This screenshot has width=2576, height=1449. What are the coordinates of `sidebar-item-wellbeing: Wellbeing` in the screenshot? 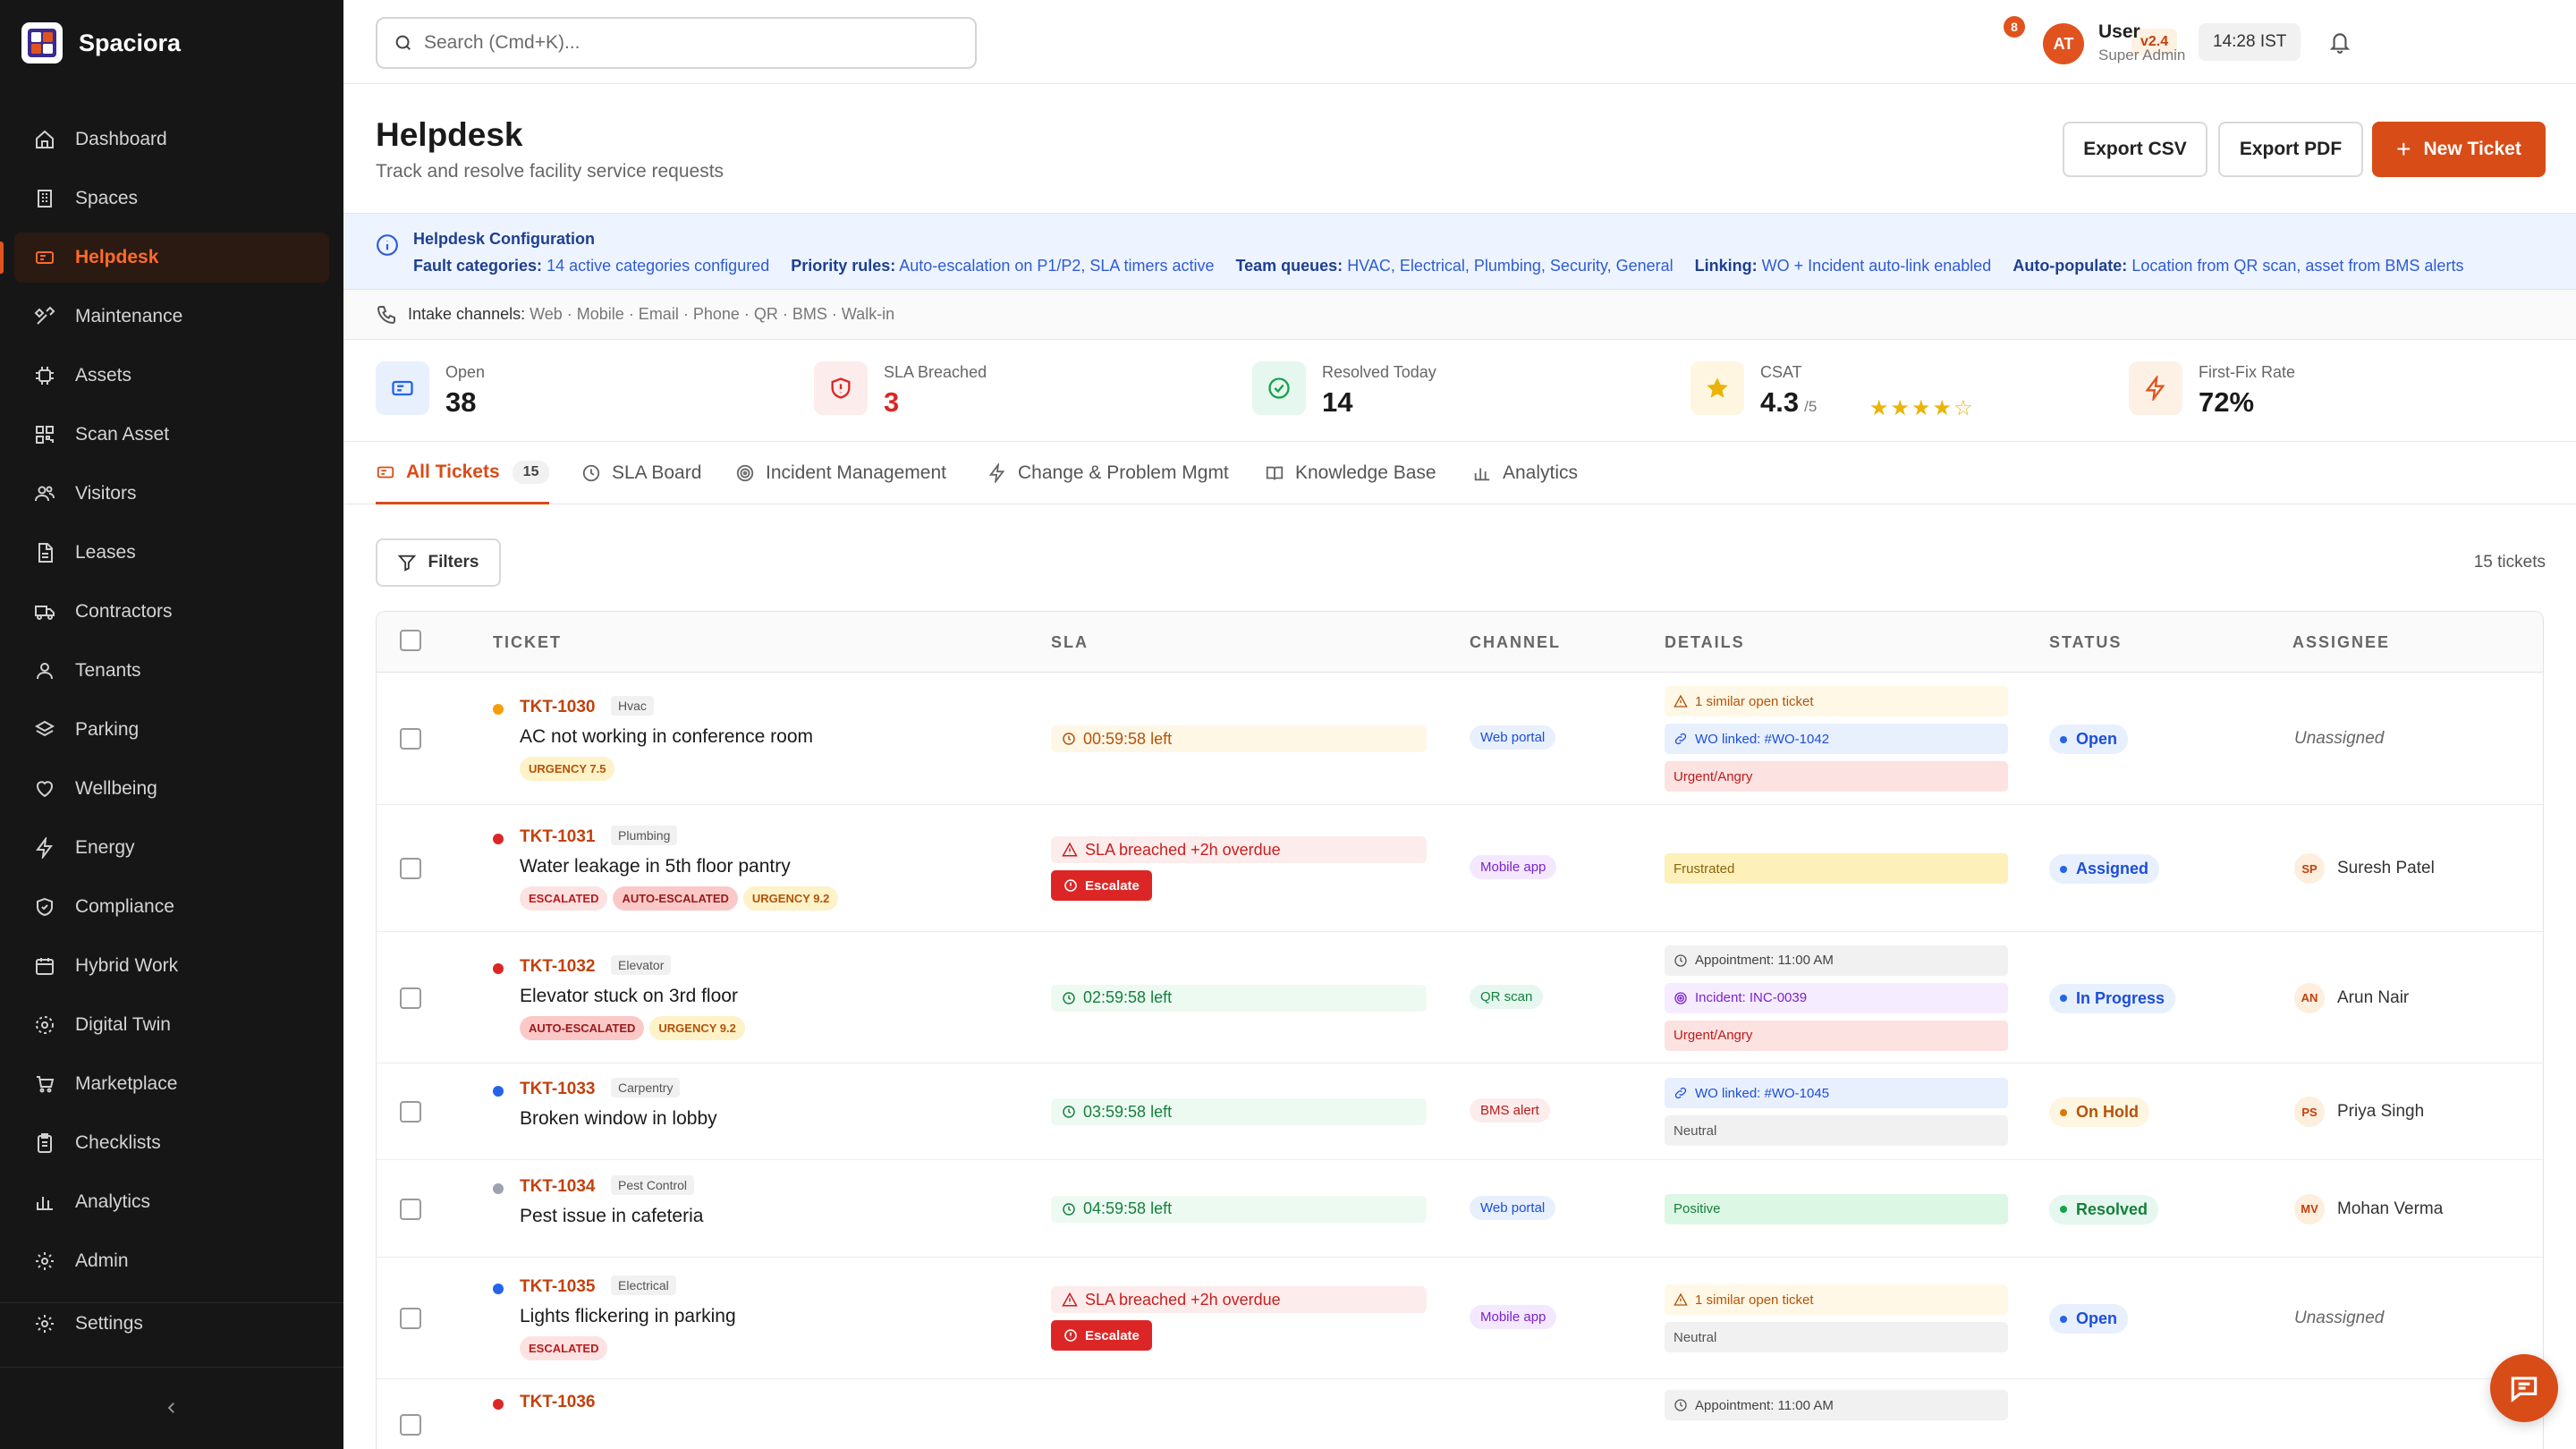 It's located at (171, 789).